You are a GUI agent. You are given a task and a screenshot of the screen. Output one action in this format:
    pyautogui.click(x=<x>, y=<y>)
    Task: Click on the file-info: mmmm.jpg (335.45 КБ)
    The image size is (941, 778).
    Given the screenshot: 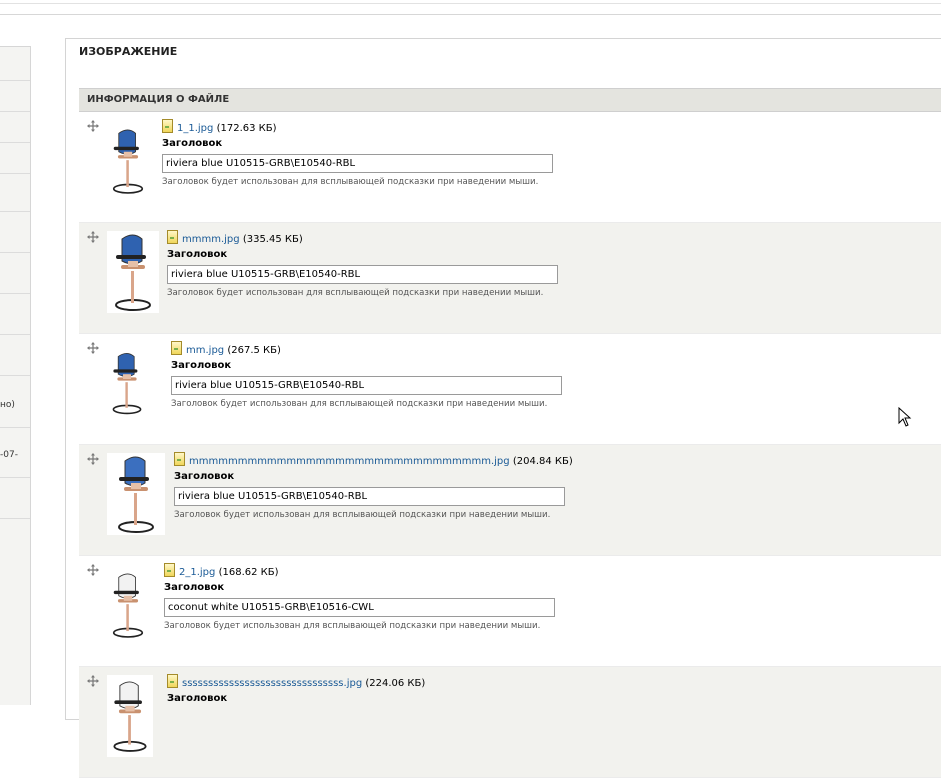 What is the action you would take?
    pyautogui.click(x=235, y=237)
    